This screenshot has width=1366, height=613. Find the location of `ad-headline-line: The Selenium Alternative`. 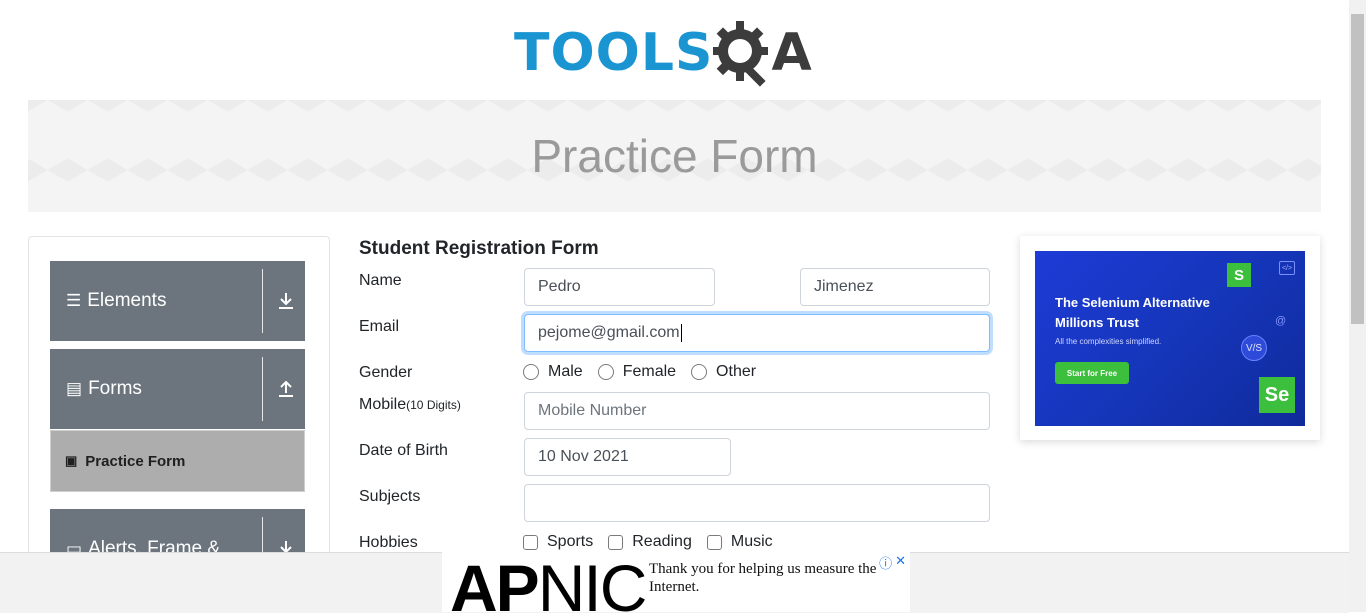

ad-headline-line: The Selenium Alternative is located at coordinates (1132, 302).